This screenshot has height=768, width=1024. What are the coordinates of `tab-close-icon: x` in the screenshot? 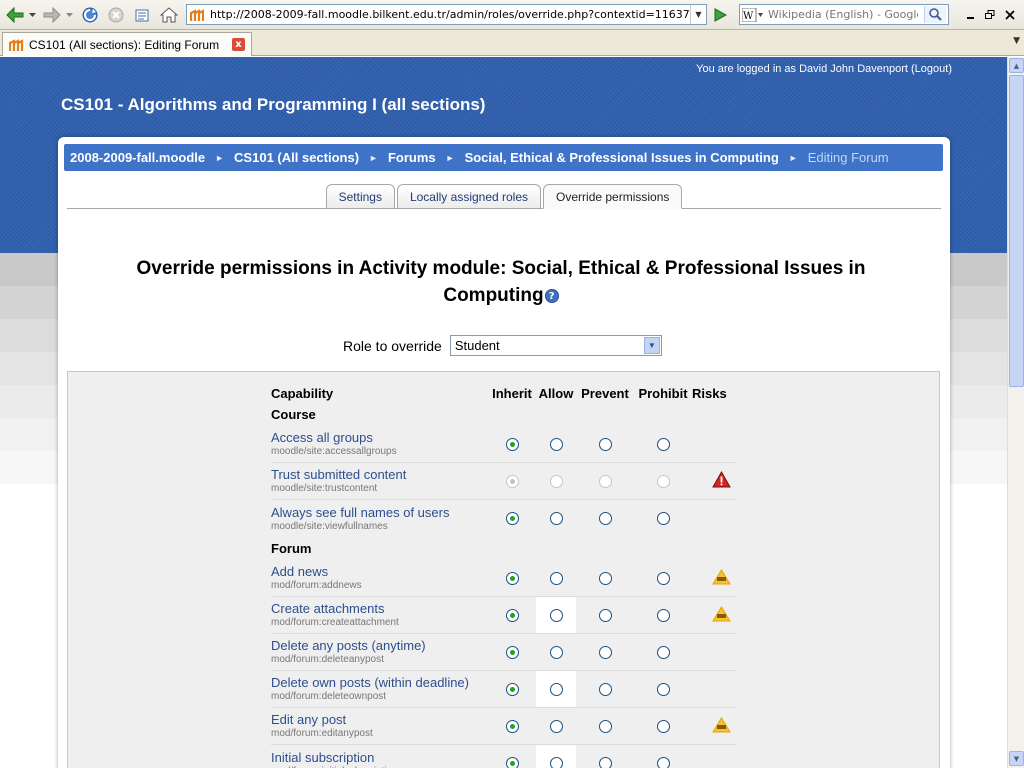 It's located at (238, 44).